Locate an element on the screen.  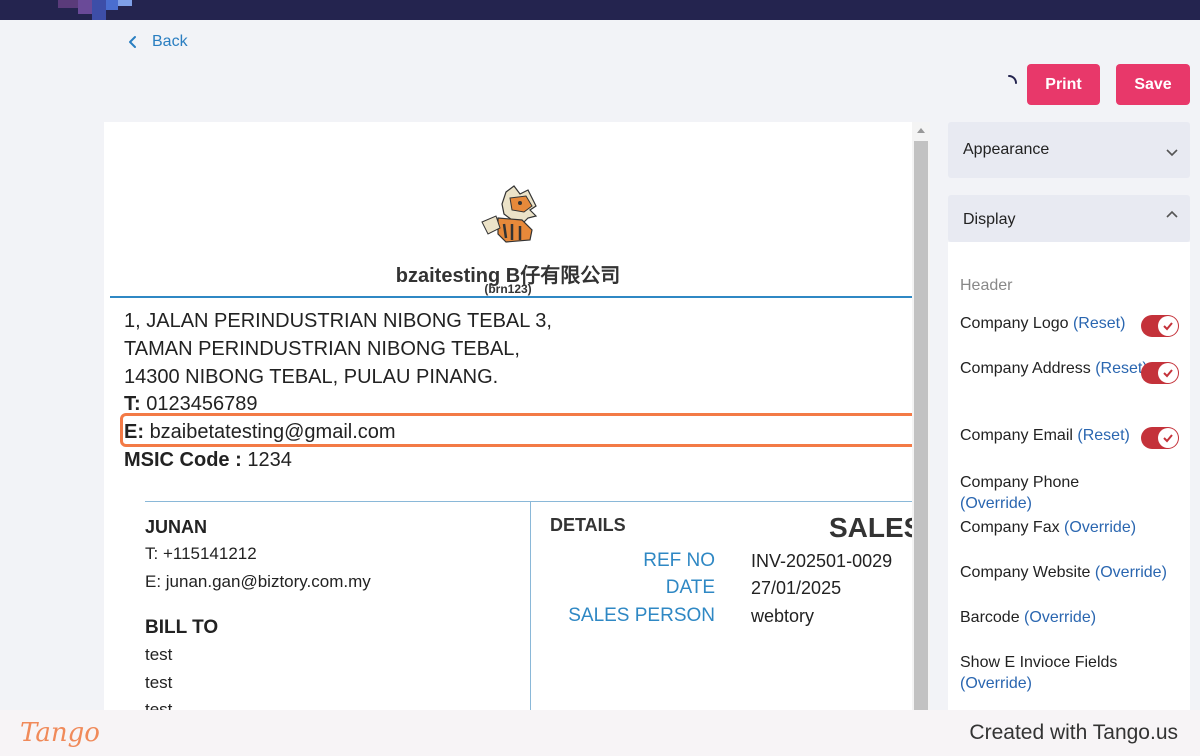
bill-to-line-1: test is located at coordinates (159, 654).